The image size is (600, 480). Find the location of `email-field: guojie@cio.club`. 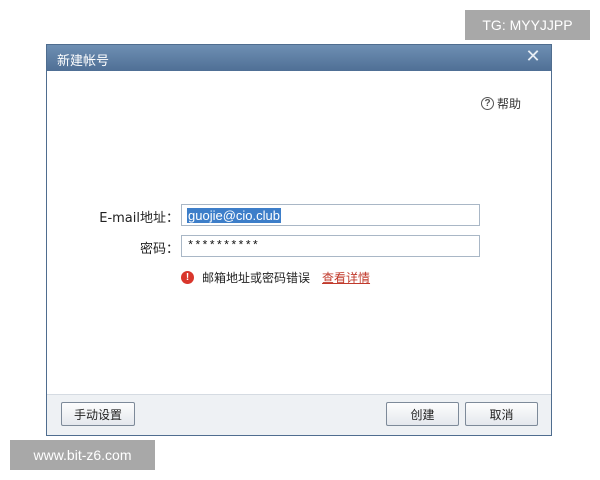

email-field: guojie@cio.club is located at coordinates (330, 215).